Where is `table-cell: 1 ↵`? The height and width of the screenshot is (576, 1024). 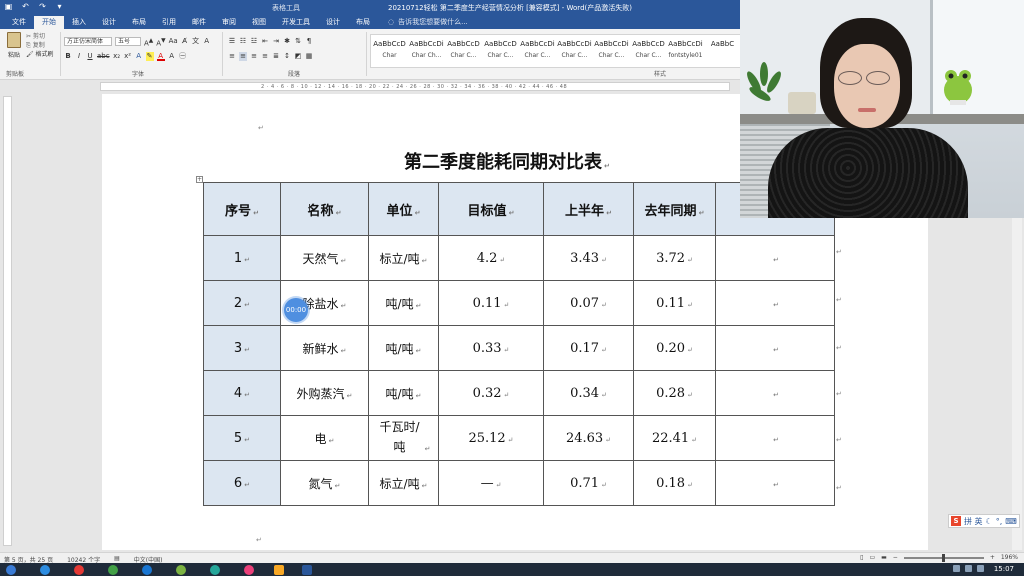
table-cell: 1 ↵ is located at coordinates (242, 258).